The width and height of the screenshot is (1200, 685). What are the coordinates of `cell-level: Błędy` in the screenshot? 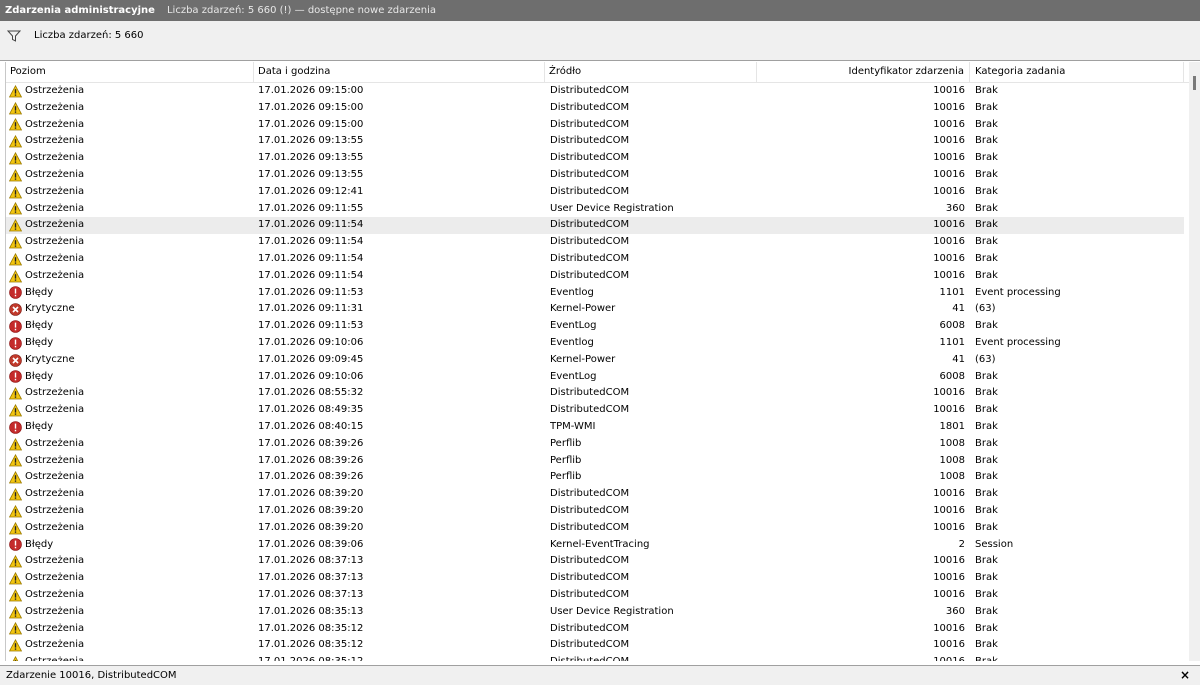 It's located at (131, 343).